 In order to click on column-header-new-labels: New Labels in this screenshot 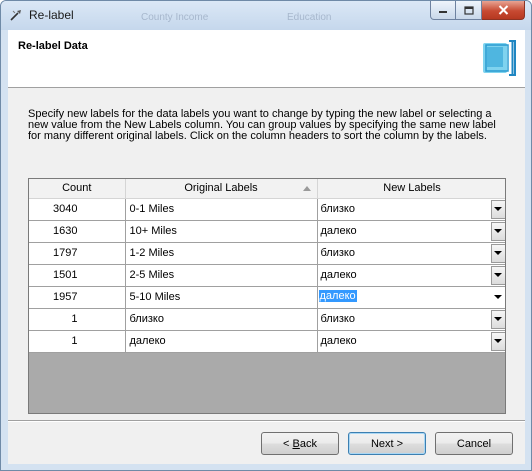, I will do `click(411, 189)`.